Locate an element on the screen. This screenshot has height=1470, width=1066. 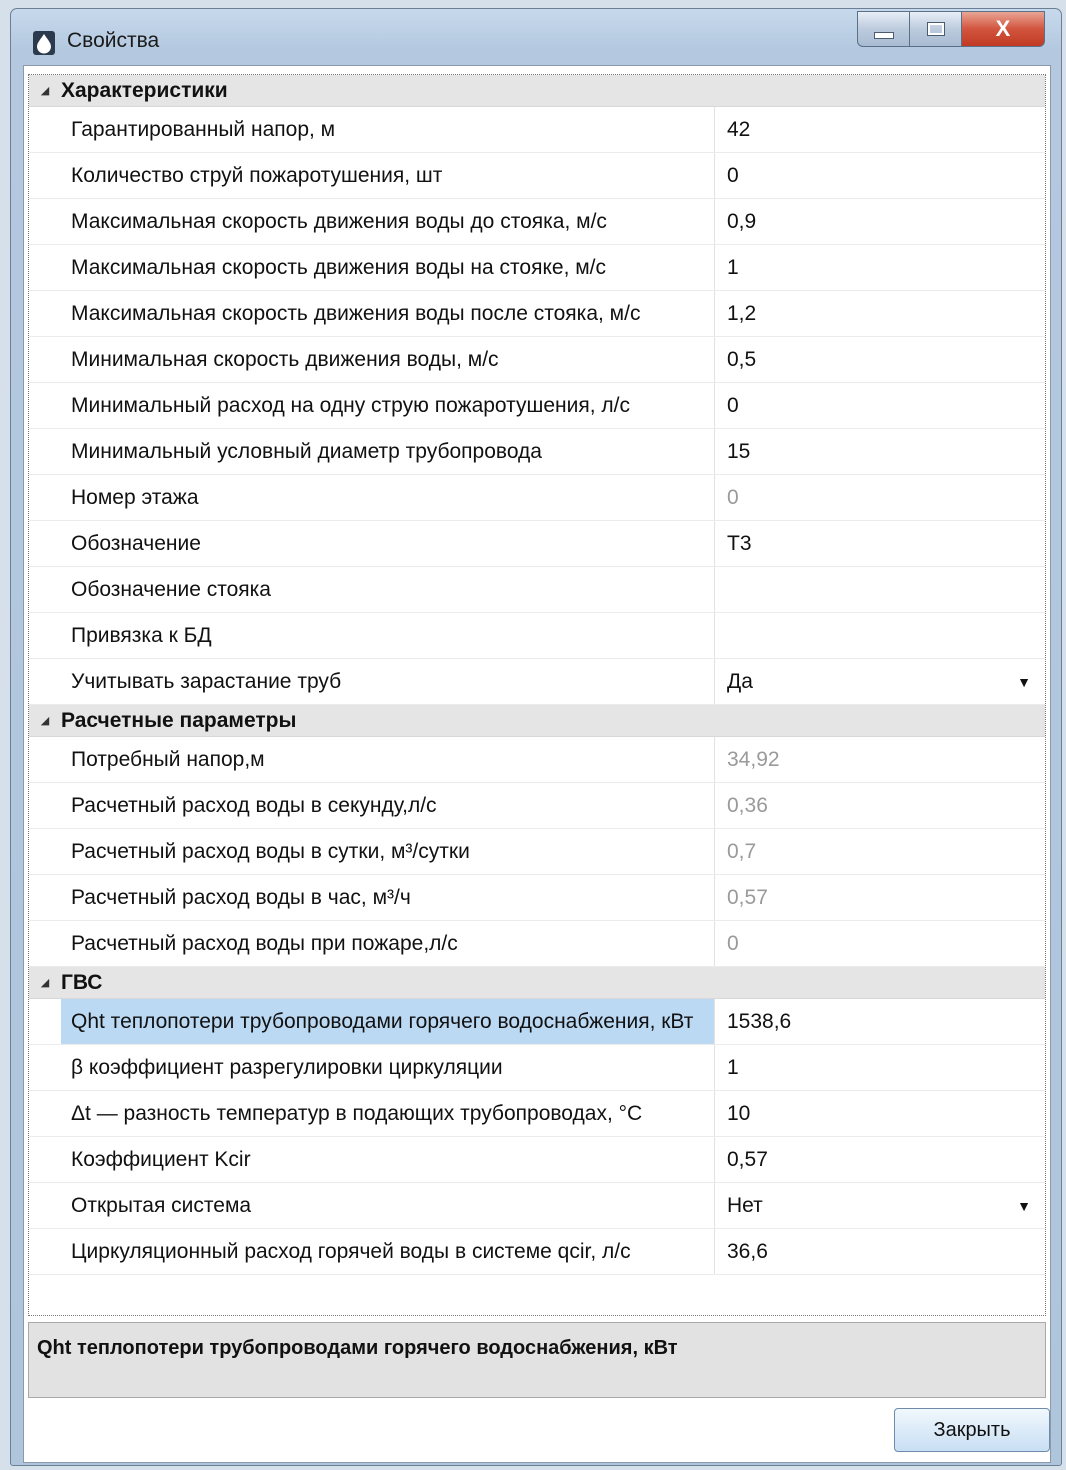
maximize-icon is located at coordinates (935, 29).